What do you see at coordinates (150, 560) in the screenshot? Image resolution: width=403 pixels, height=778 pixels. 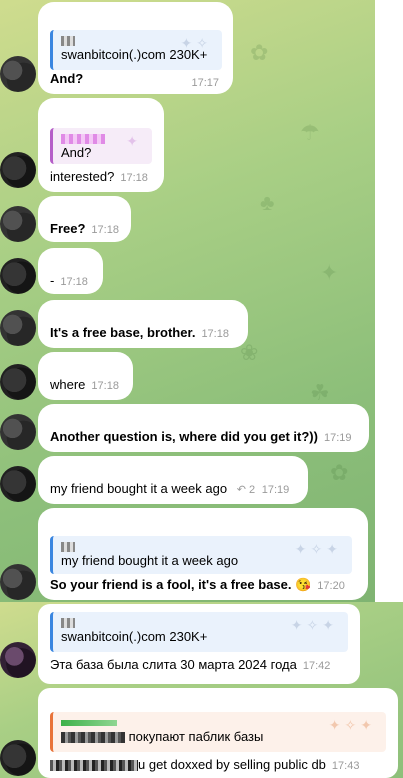 I see `quote-text: my friend bought it a week ago` at bounding box center [150, 560].